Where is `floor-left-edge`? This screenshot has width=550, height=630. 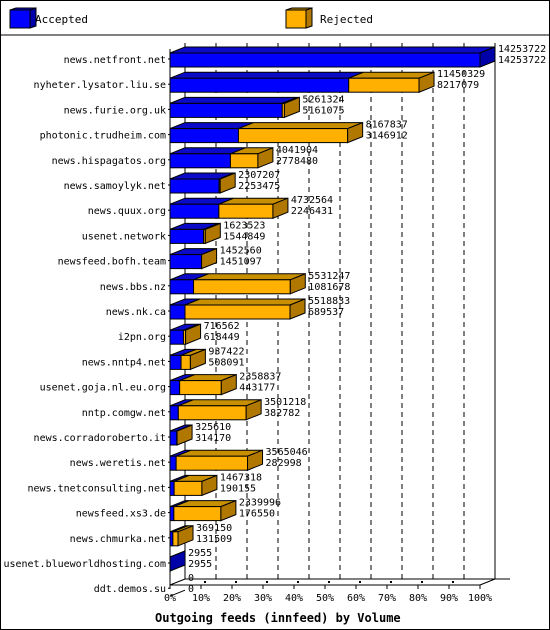
floor-left-edge is located at coordinates (177, 582).